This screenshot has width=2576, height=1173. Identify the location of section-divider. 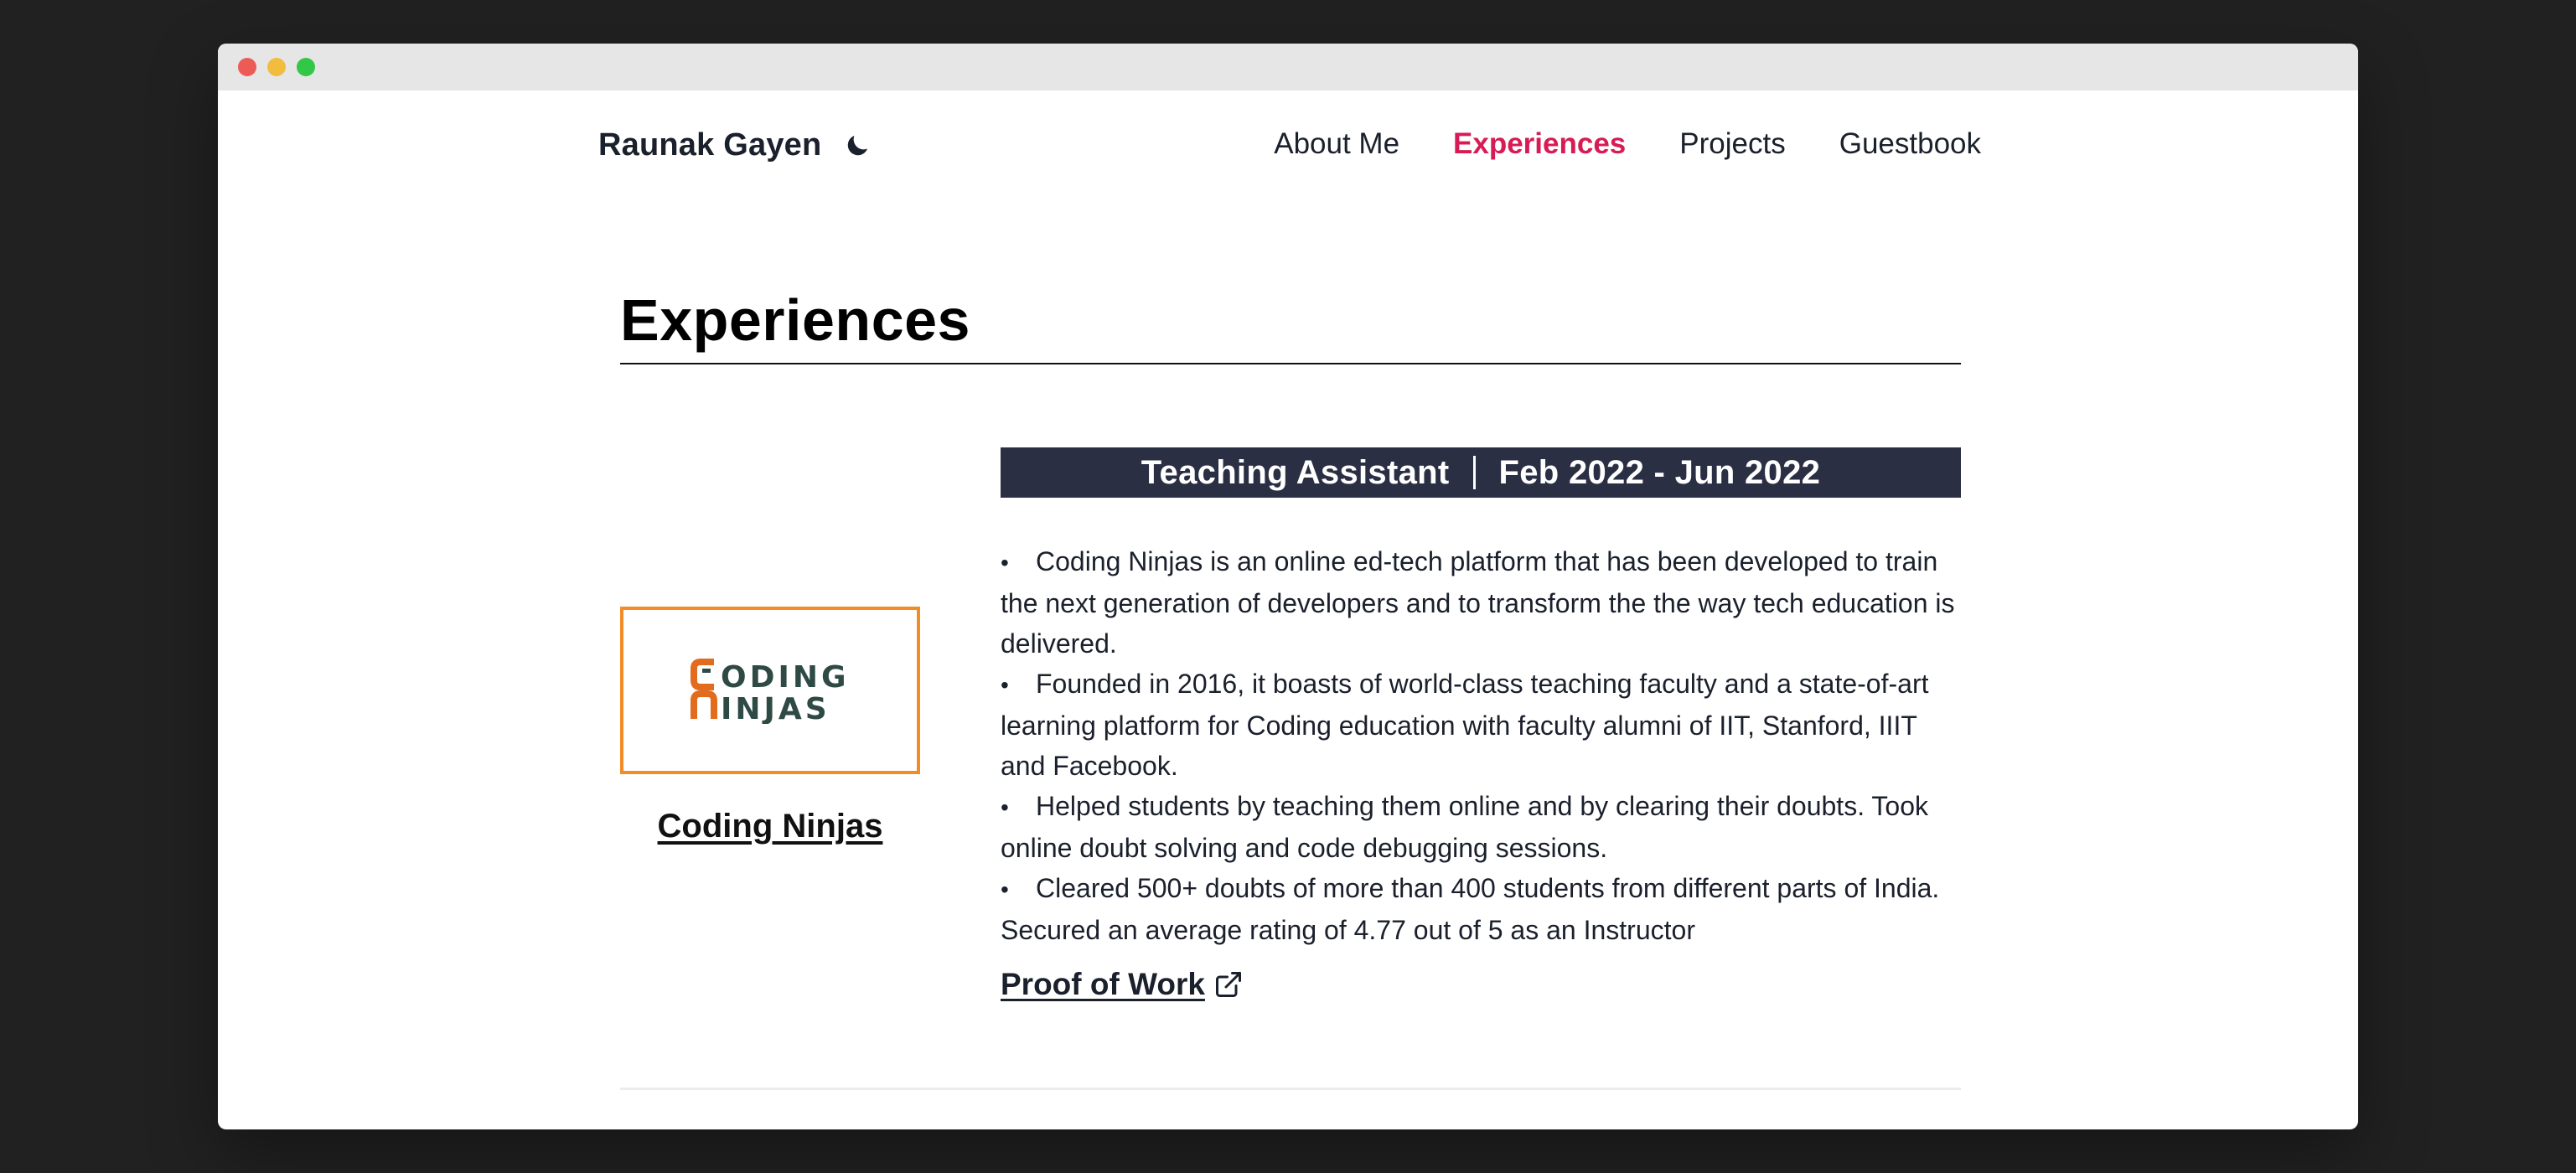
(1290, 1089).